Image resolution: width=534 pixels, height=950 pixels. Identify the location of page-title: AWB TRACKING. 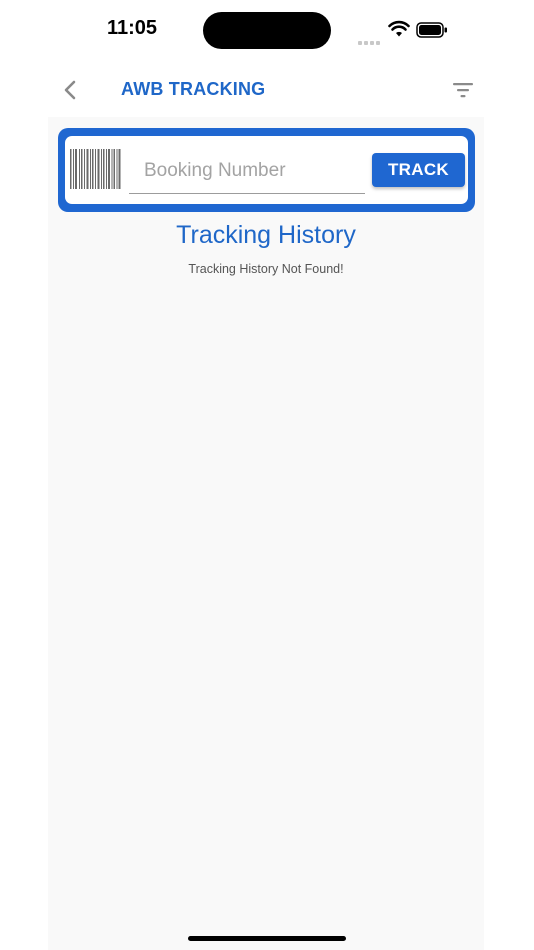
(193, 89).